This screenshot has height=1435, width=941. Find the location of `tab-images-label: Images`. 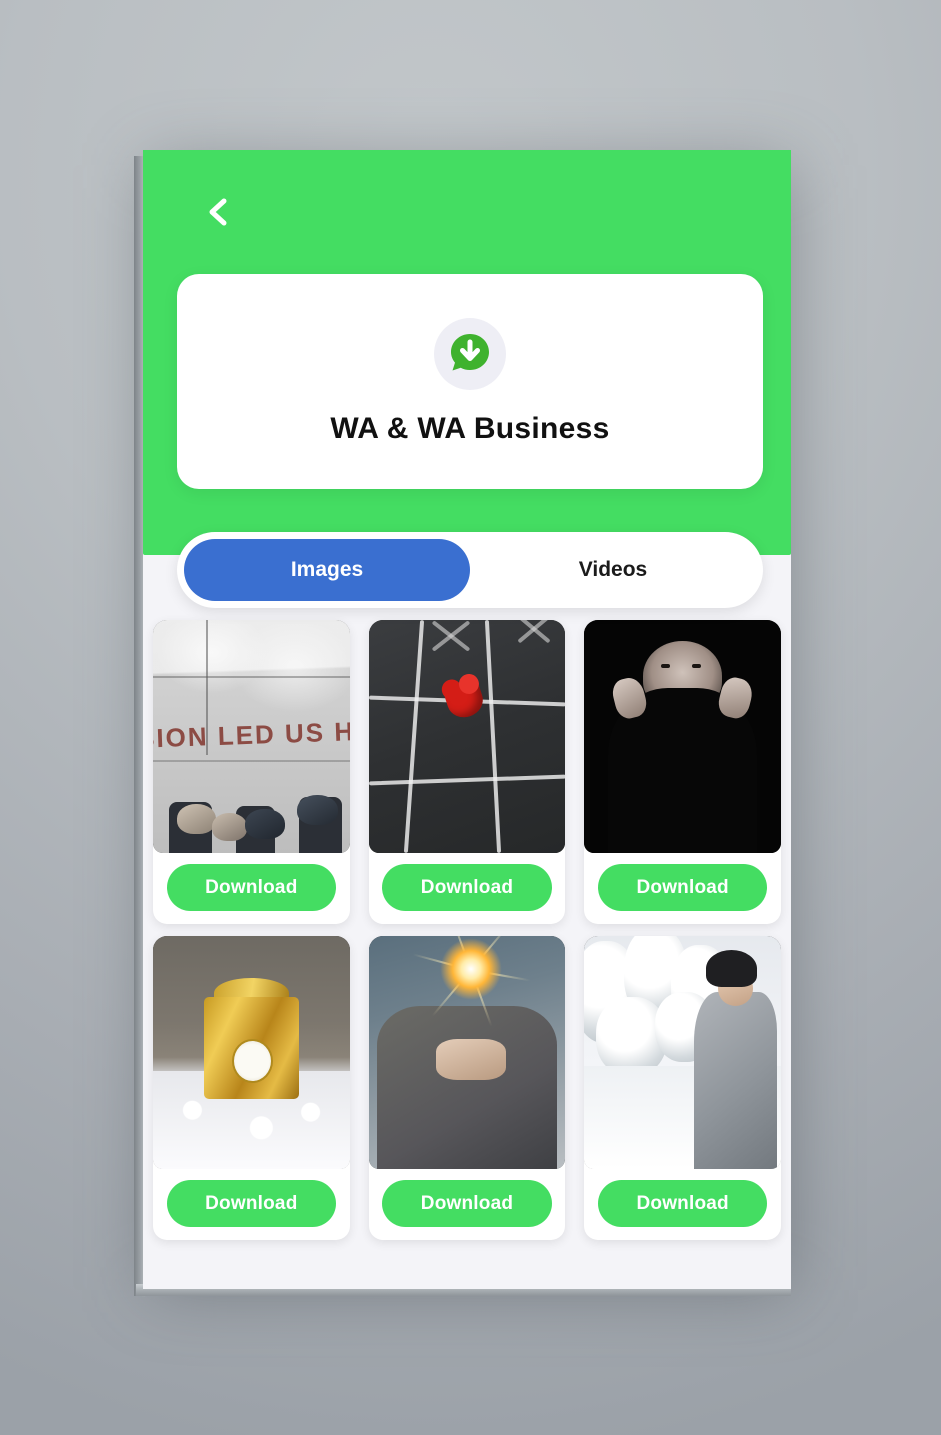

tab-images-label: Images is located at coordinates (327, 569).